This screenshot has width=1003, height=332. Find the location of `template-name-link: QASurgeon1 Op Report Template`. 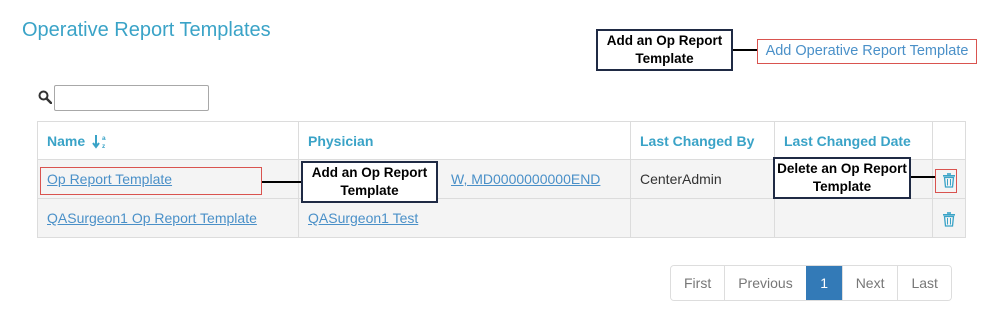

template-name-link: QASurgeon1 Op Report Template is located at coordinates (152, 218).